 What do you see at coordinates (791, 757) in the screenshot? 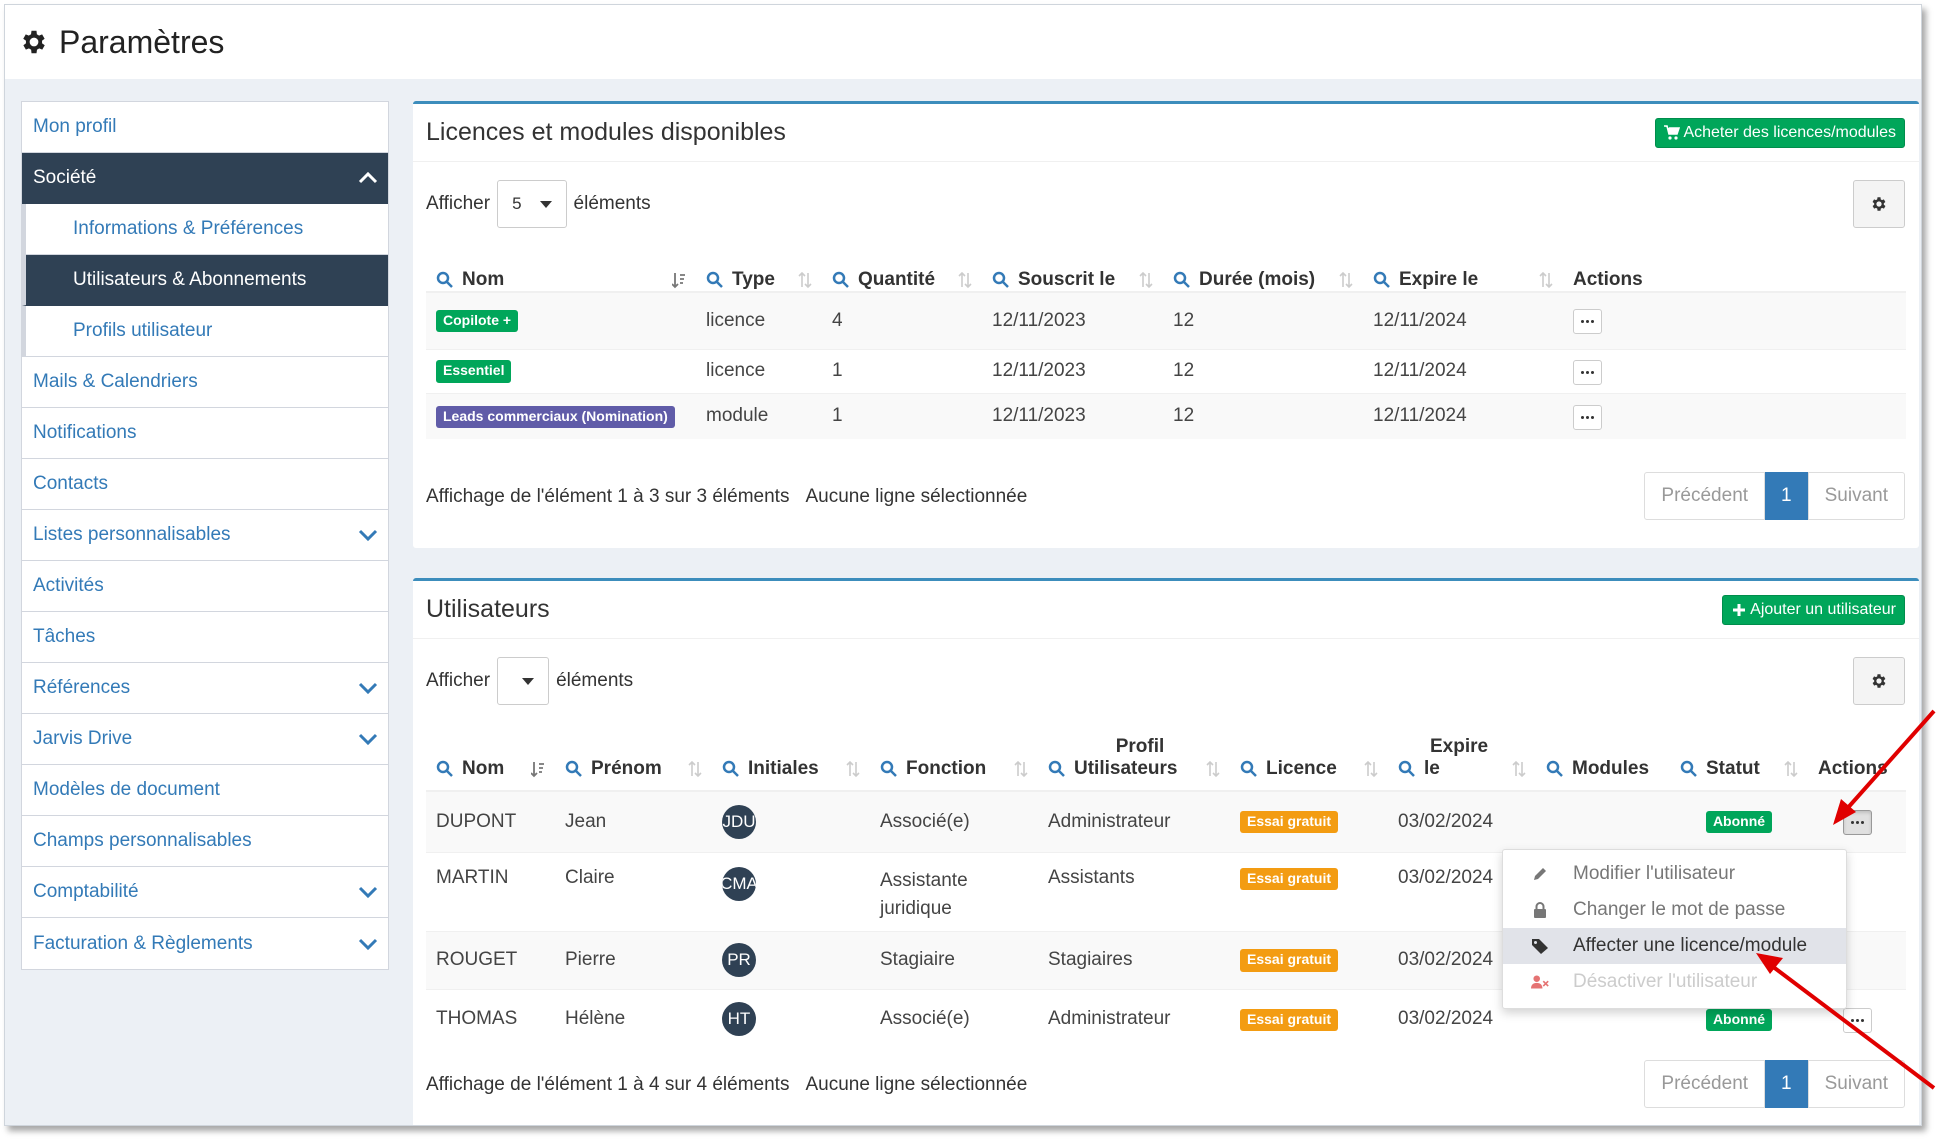
I see `col-initiales: Initiales` at bounding box center [791, 757].